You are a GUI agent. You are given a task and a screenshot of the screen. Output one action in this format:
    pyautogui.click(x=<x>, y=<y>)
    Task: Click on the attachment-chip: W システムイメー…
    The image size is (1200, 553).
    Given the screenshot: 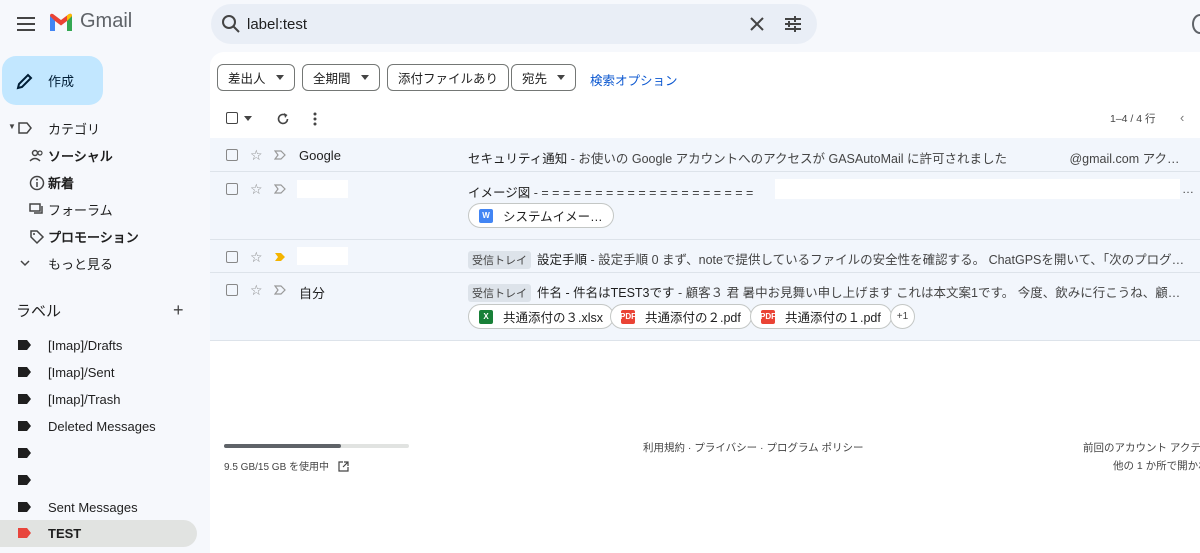 What is the action you would take?
    pyautogui.click(x=541, y=215)
    